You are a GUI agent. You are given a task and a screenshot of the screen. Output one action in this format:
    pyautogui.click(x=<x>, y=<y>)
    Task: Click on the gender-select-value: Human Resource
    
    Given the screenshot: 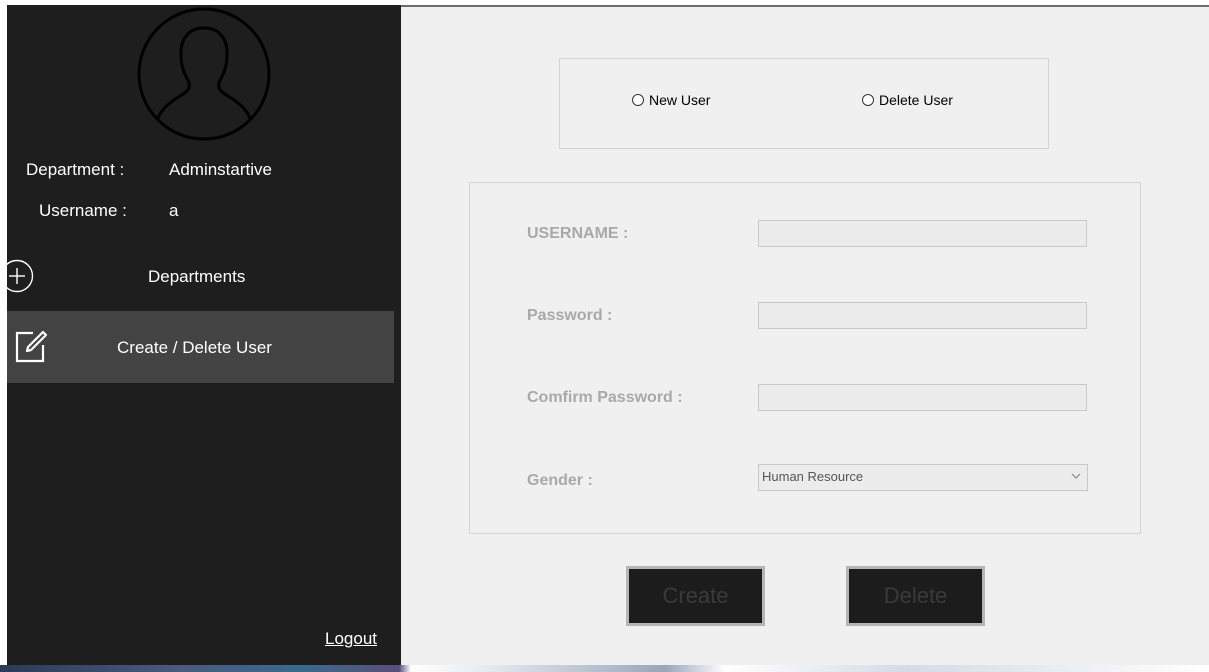 What is the action you would take?
    pyautogui.click(x=813, y=476)
    